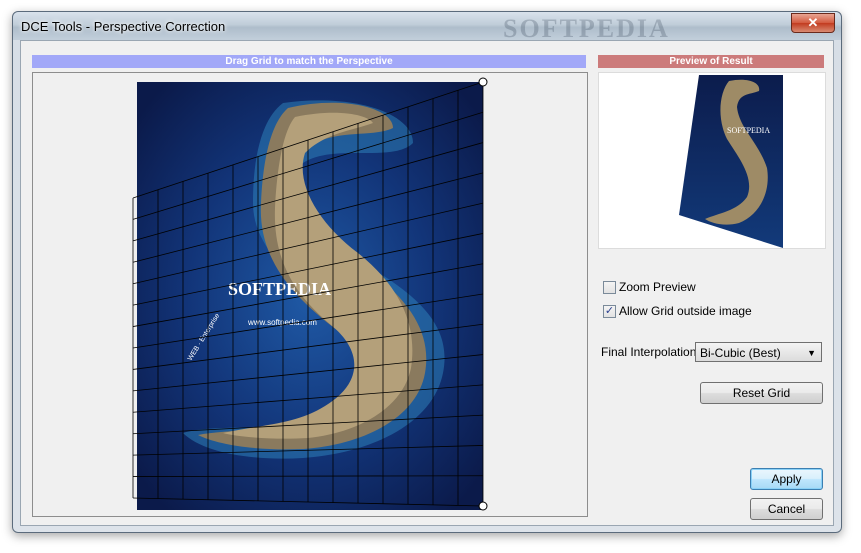  I want to click on image-watermark: SOFTPEDIA, so click(279, 289).